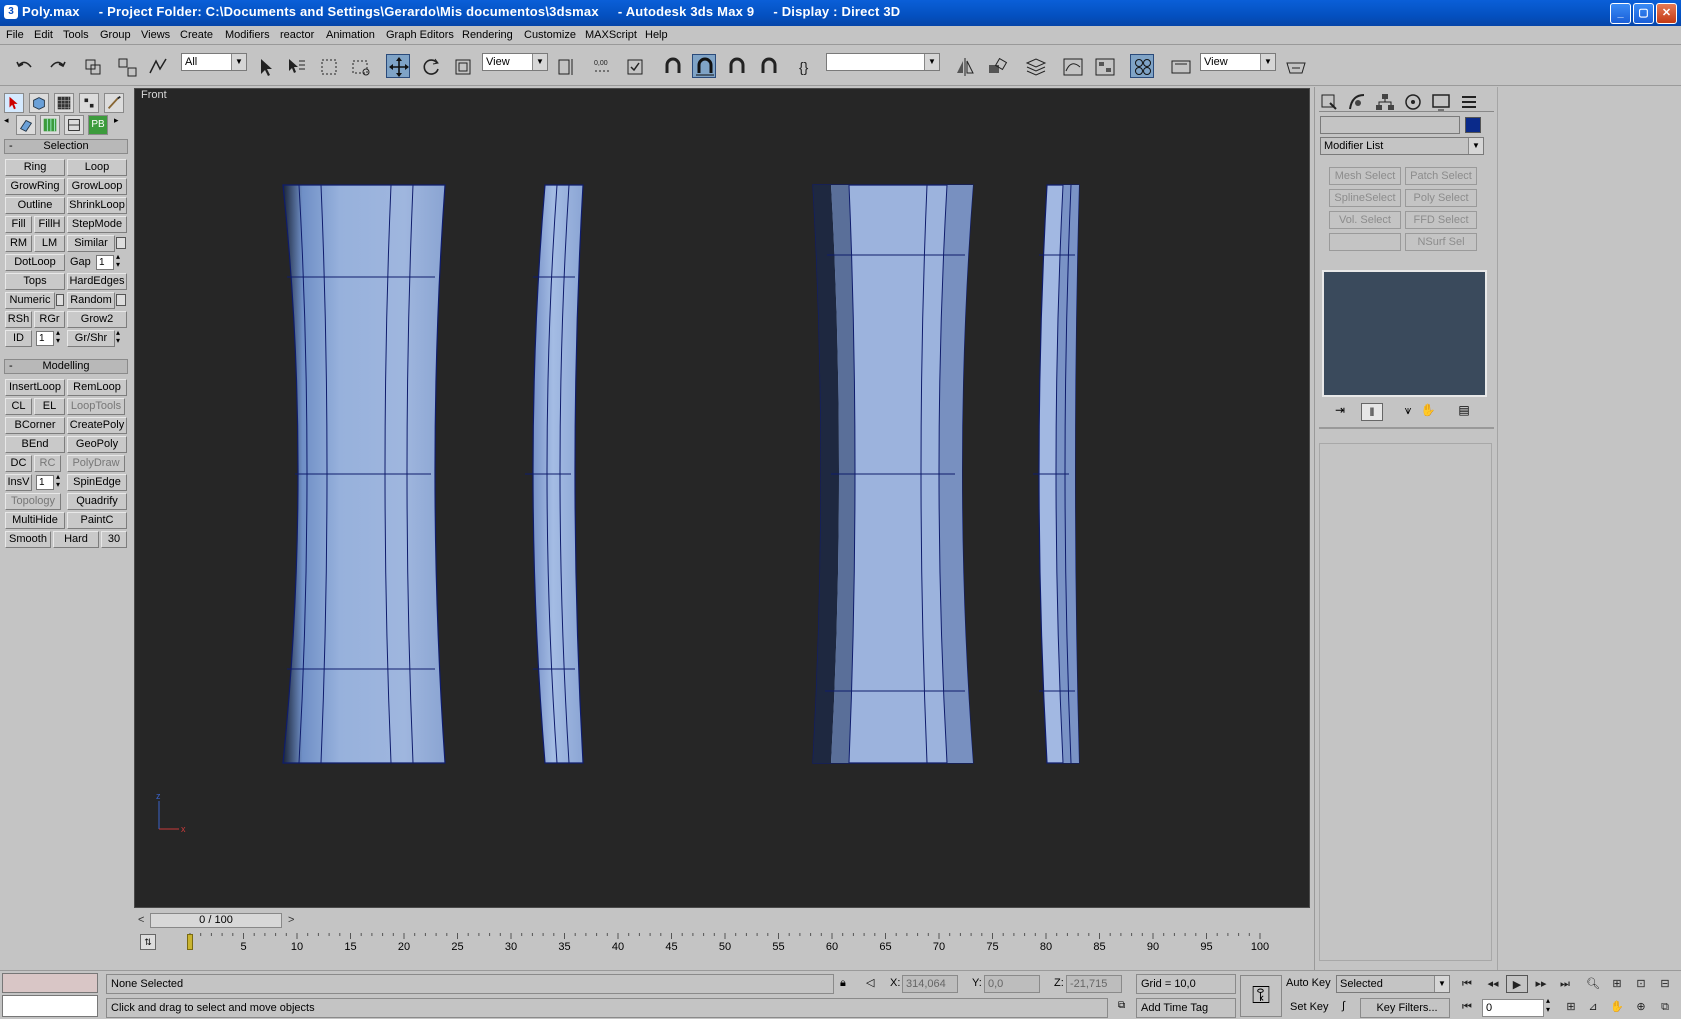 This screenshot has height=1019, width=1681. Describe the element at coordinates (1404, 333) in the screenshot. I see `modifier-stack` at that location.